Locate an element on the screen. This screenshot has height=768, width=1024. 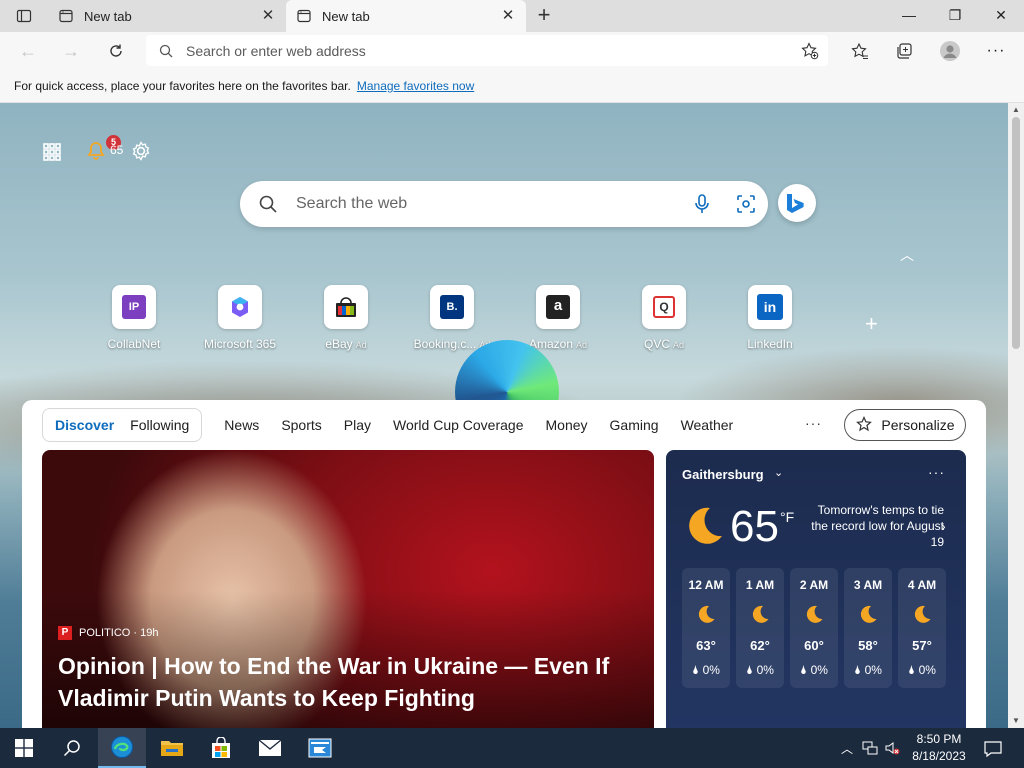
feed-mode-toggle: Discover Following is located at coordinates (122, 425).